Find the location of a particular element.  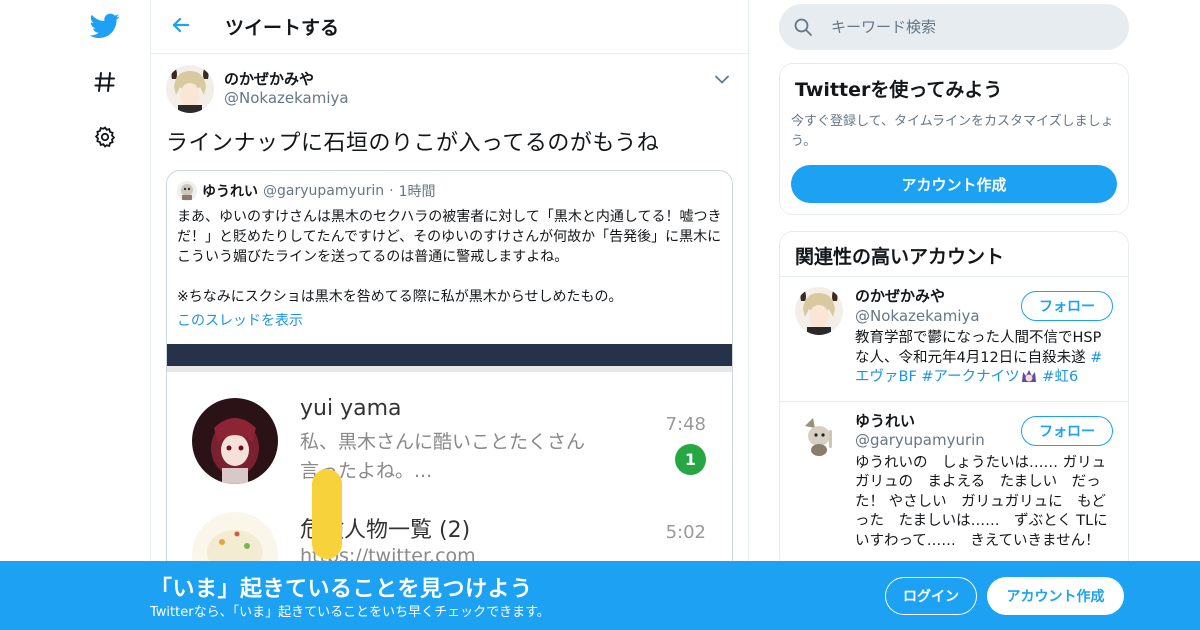

signup-card-description: 今すぐ登録して、タイムラインをカスタマイズしましょう。 is located at coordinates (952, 131).